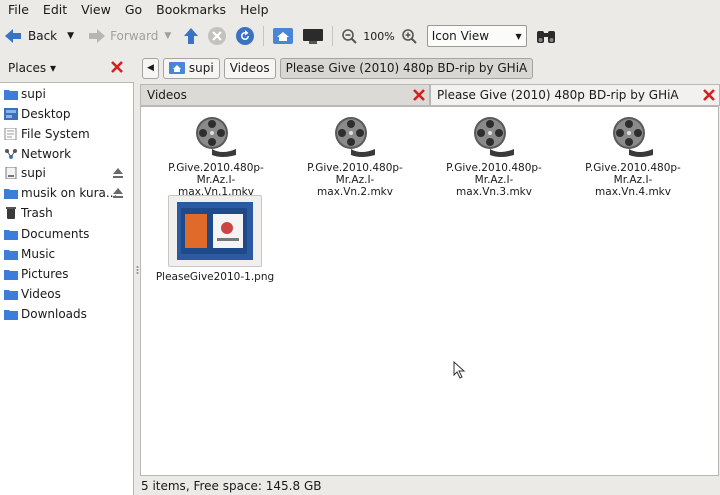 The image size is (720, 495). Describe the element at coordinates (55, 10) in the screenshot. I see `menu-edit: Edit` at that location.